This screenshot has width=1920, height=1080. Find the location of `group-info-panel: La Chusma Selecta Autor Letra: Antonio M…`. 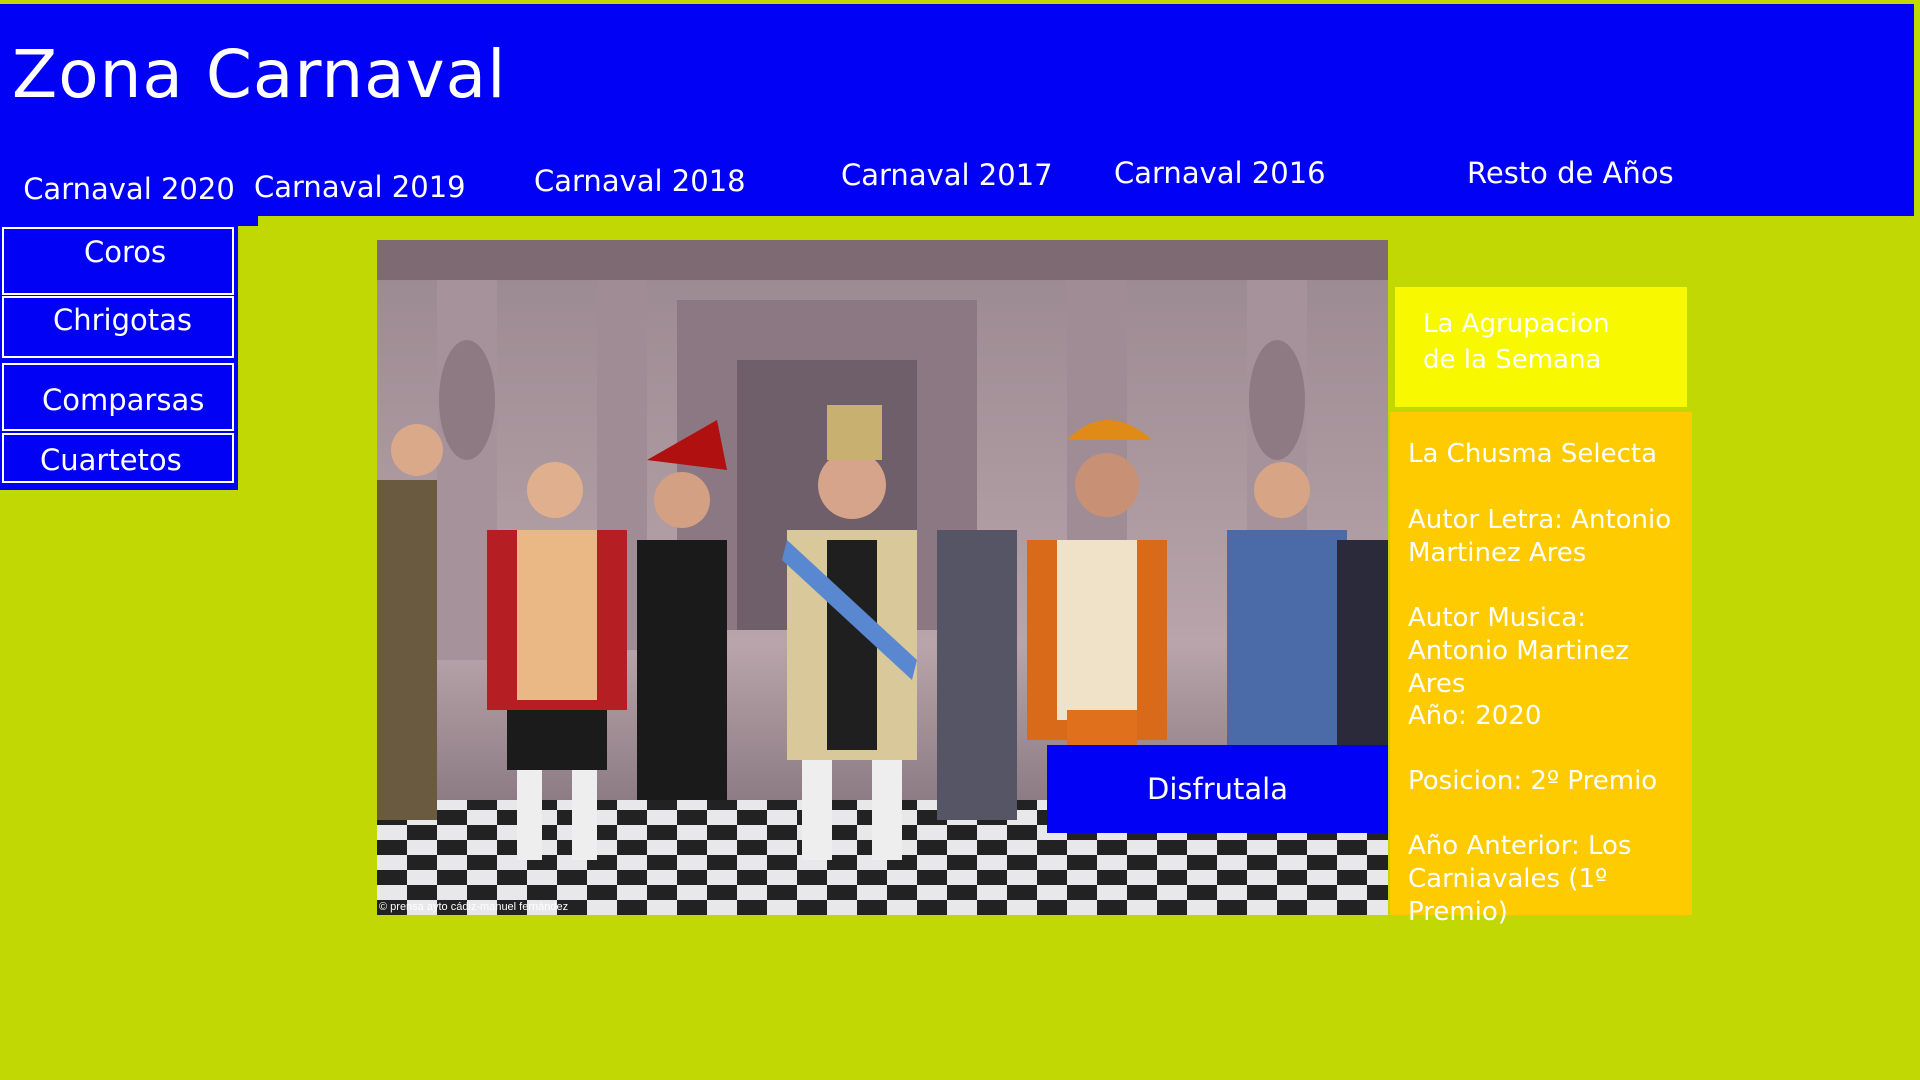

group-info-panel: La Chusma Selecta Autor Letra: Antonio M… is located at coordinates (1541, 669).